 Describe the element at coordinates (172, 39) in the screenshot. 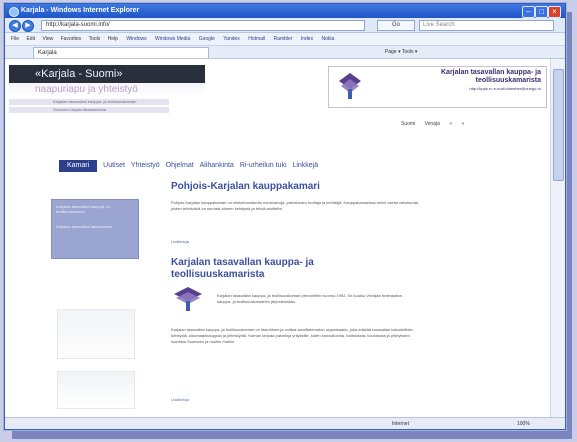

I see `link-item: Windows Media` at that location.